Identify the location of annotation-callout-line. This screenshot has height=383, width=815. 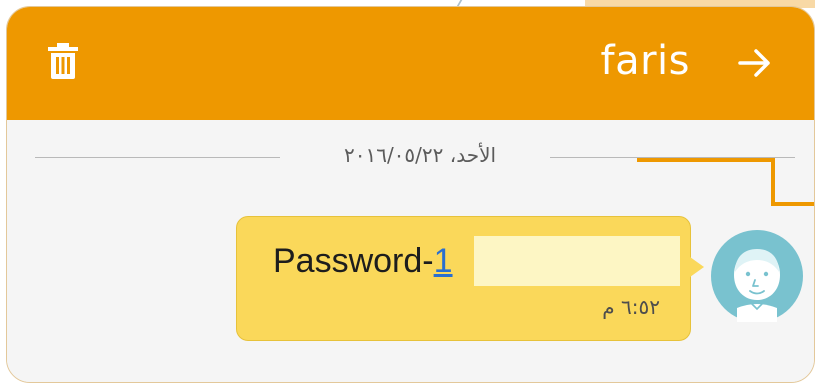
(725, 182).